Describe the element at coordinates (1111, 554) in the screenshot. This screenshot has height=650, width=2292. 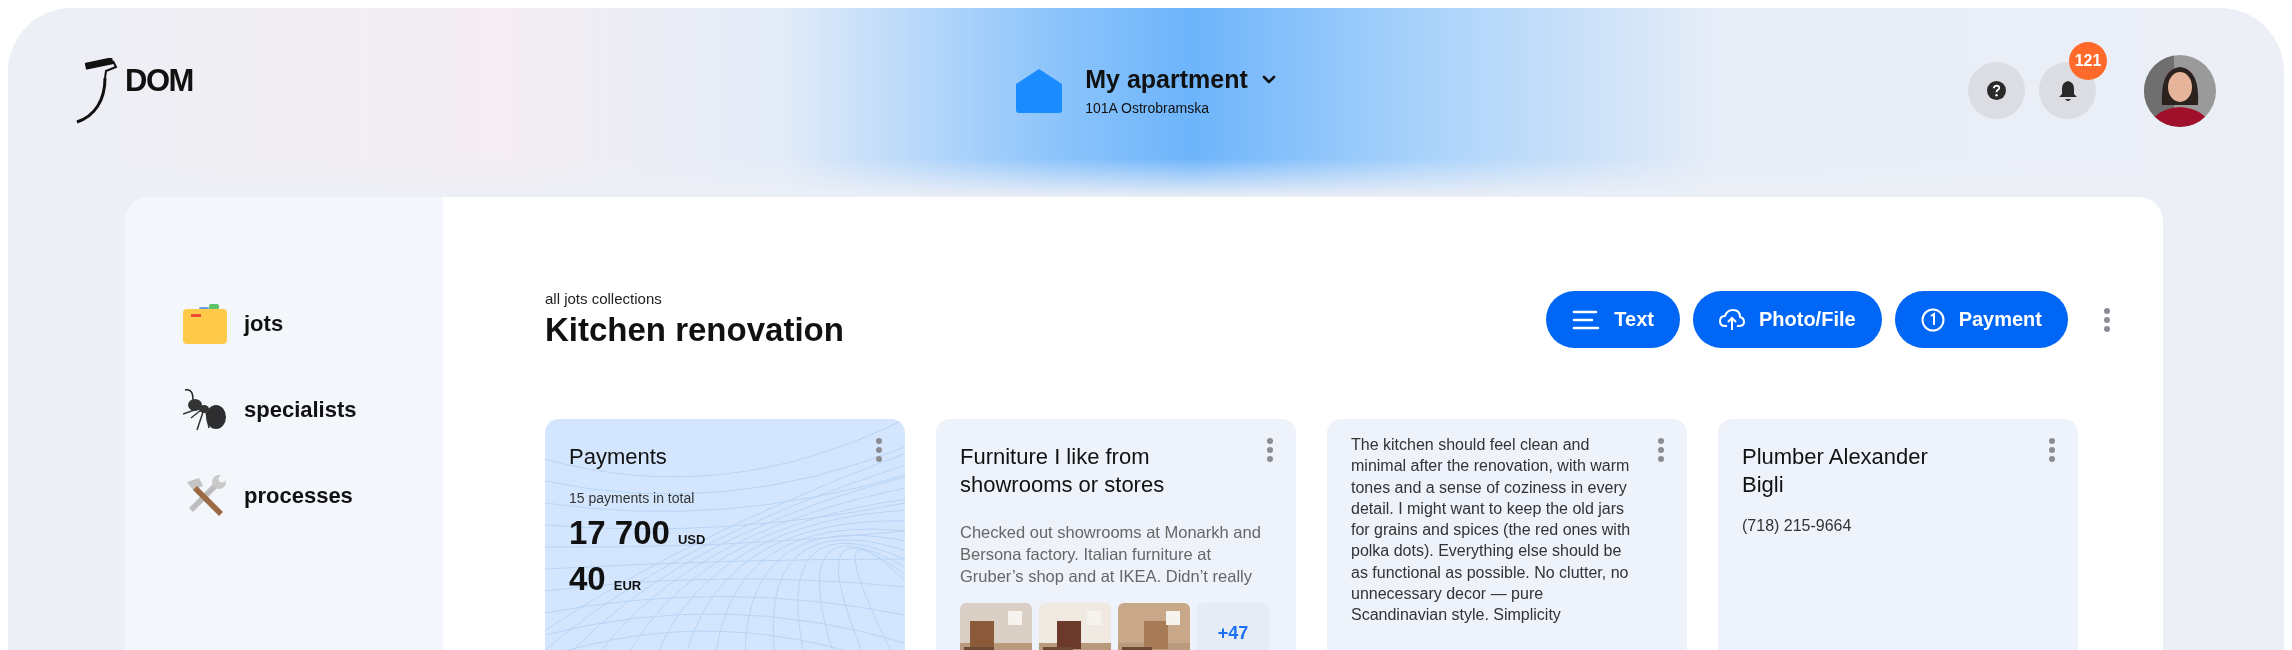
I see `card-text: Checked out showrooms at Monarkh and Bersona factory. Italian furniture at Gruber’s shop and at IKEA. Didn’t really` at that location.